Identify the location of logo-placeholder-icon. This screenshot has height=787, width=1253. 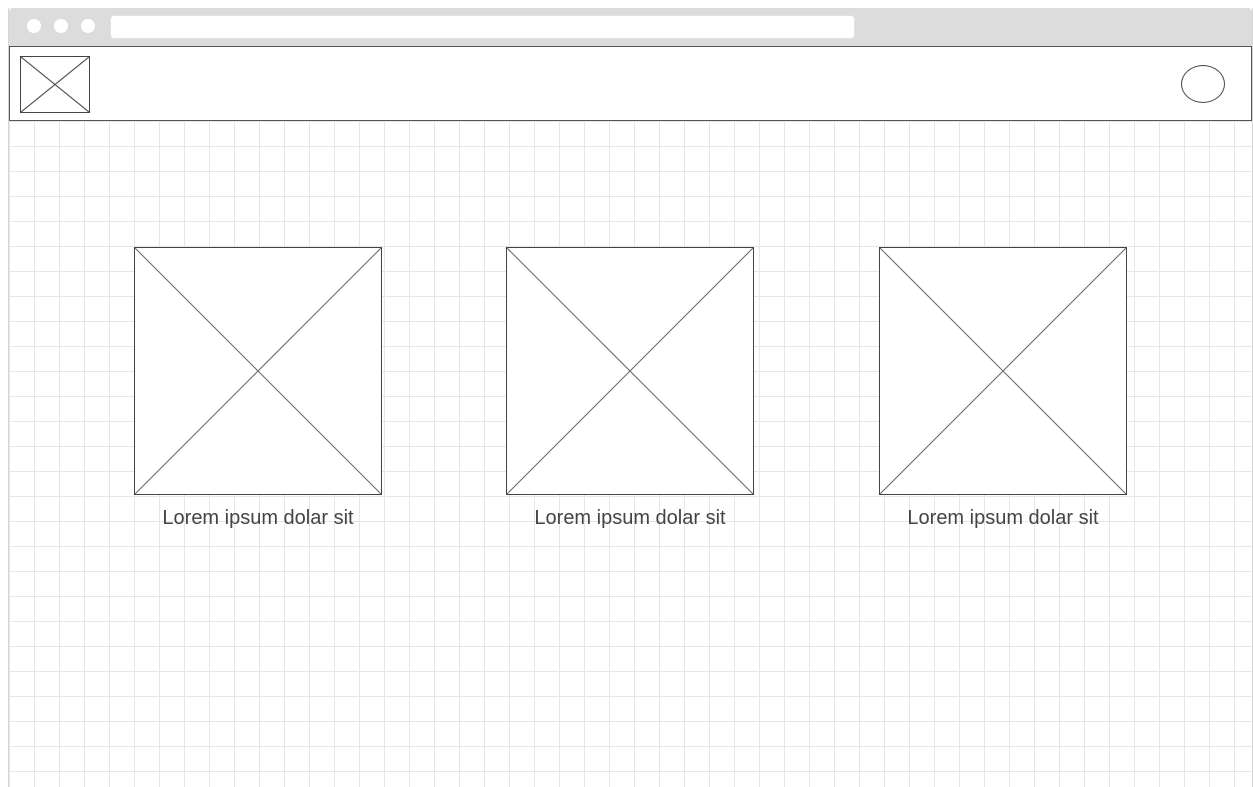
(55, 84).